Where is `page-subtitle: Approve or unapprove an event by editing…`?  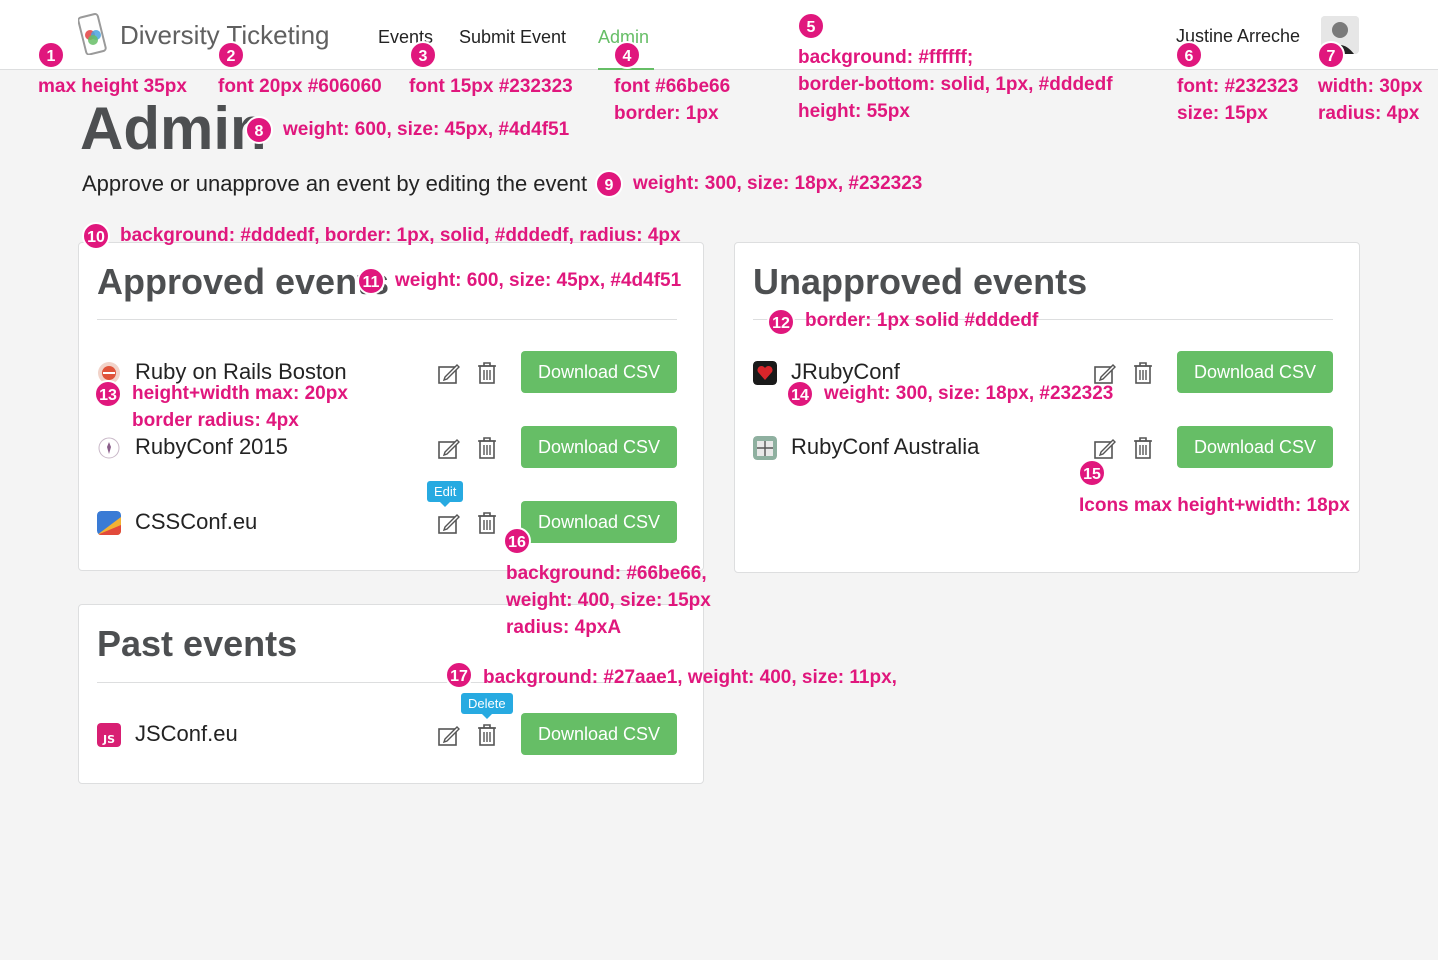 page-subtitle: Approve or unapprove an event by editing… is located at coordinates (335, 183).